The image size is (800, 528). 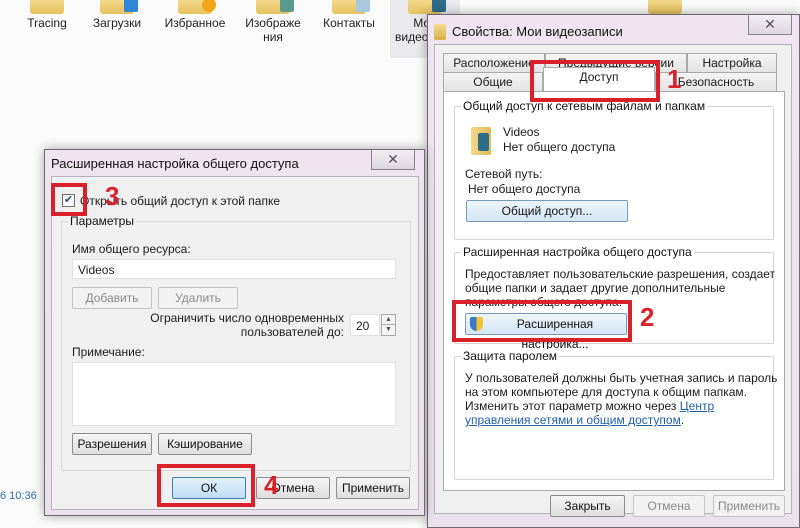 I want to click on password-text-4: управления сетями и общим доступом., so click(x=574, y=420).